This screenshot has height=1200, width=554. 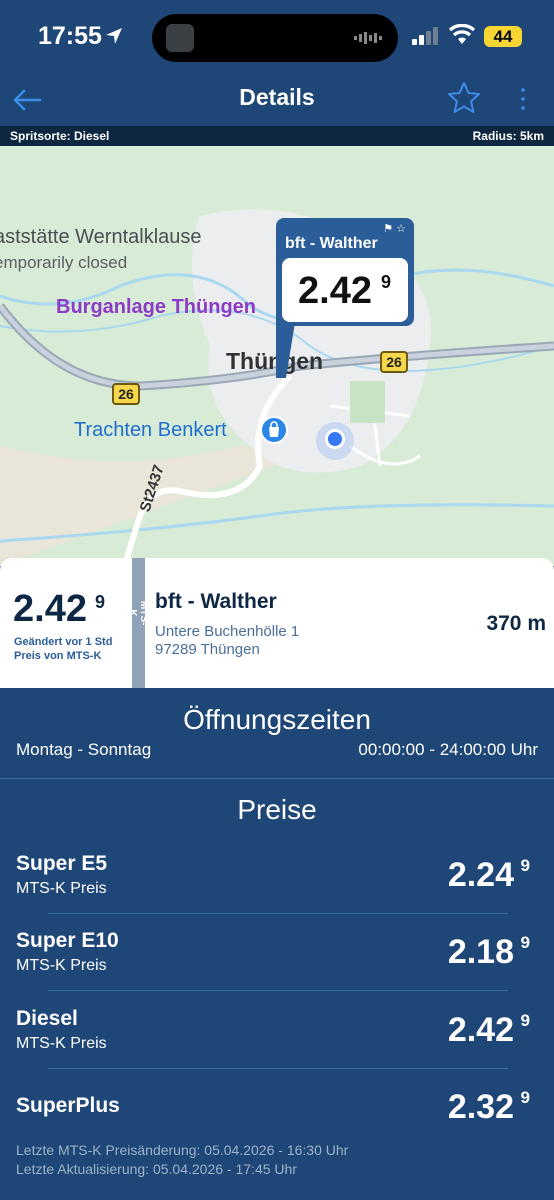 What do you see at coordinates (277, 136) in the screenshot?
I see `filter-strip: Spritsorte: Diesel Radius: 5km` at bounding box center [277, 136].